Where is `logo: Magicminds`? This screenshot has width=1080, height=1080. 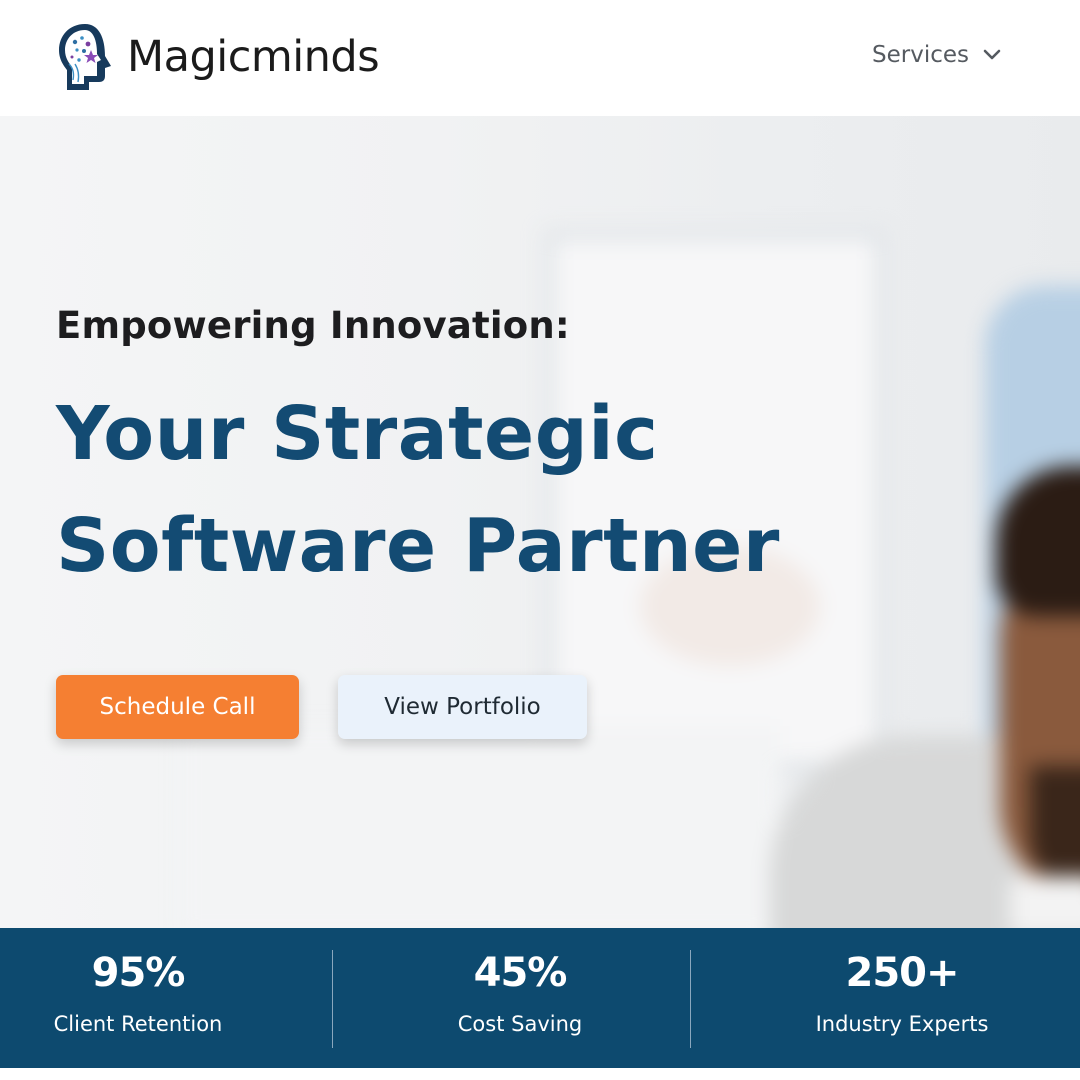 logo: Magicminds is located at coordinates (217, 57).